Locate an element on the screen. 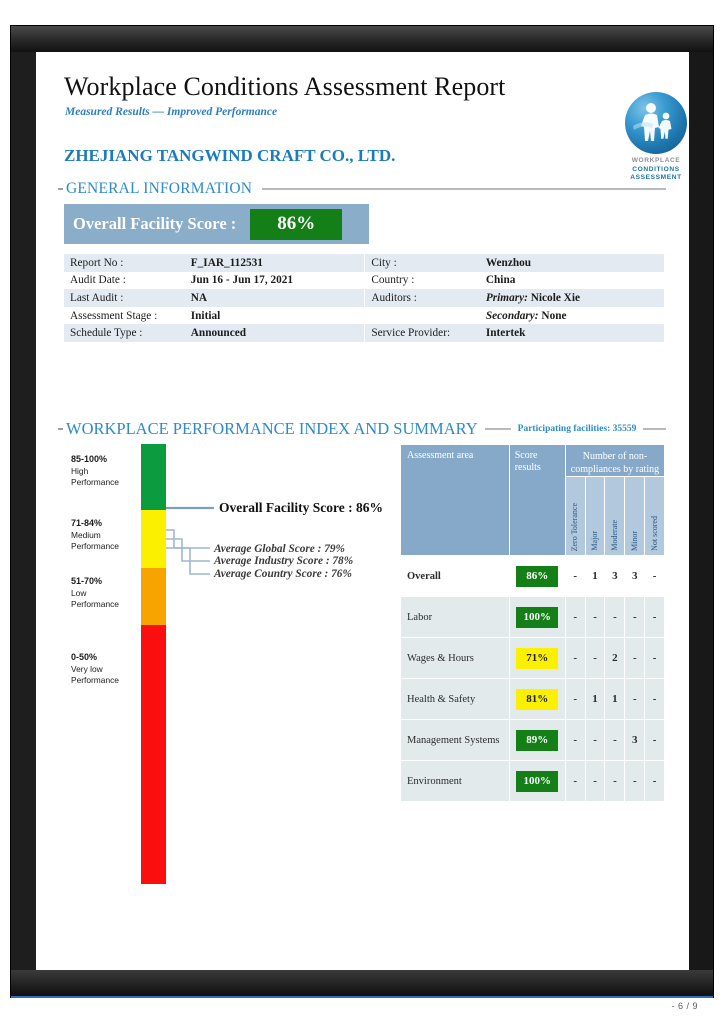 Image resolution: width=724 pixels, height=1024 pixels. row-score-environment: 100% is located at coordinates (537, 781).